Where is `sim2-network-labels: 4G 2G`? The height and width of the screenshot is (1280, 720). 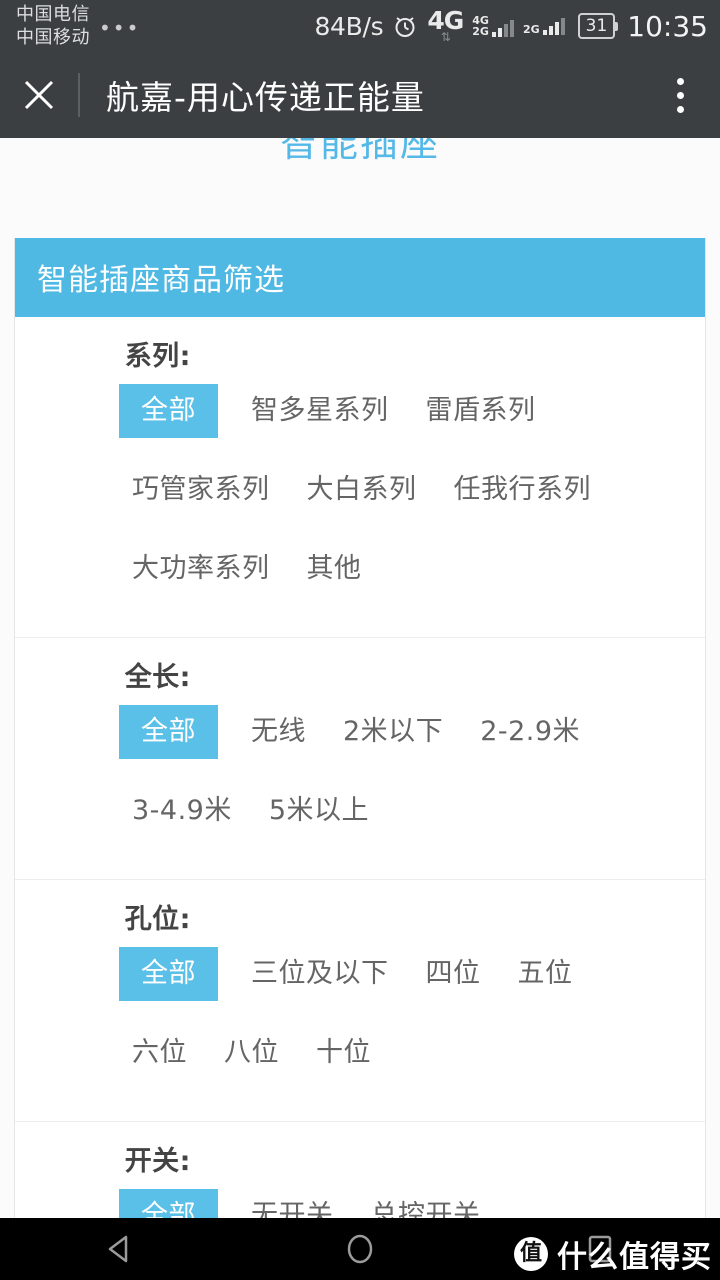 sim2-network-labels: 4G 2G is located at coordinates (480, 26).